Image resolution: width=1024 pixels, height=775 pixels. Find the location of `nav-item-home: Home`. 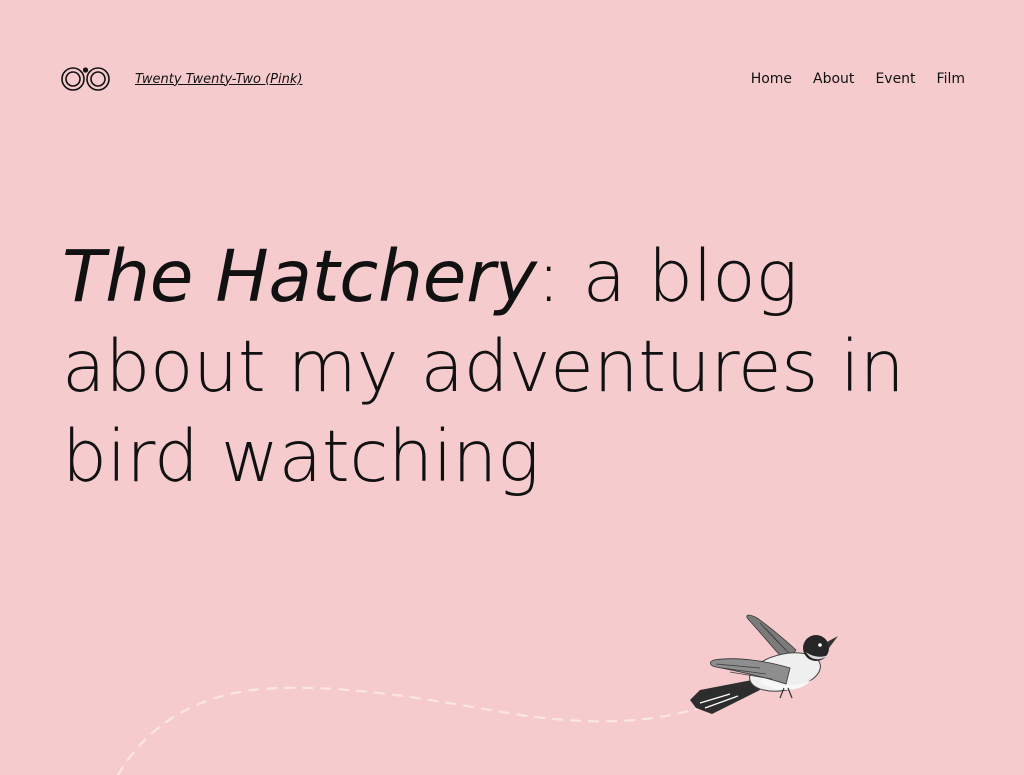

nav-item-home: Home is located at coordinates (771, 79).